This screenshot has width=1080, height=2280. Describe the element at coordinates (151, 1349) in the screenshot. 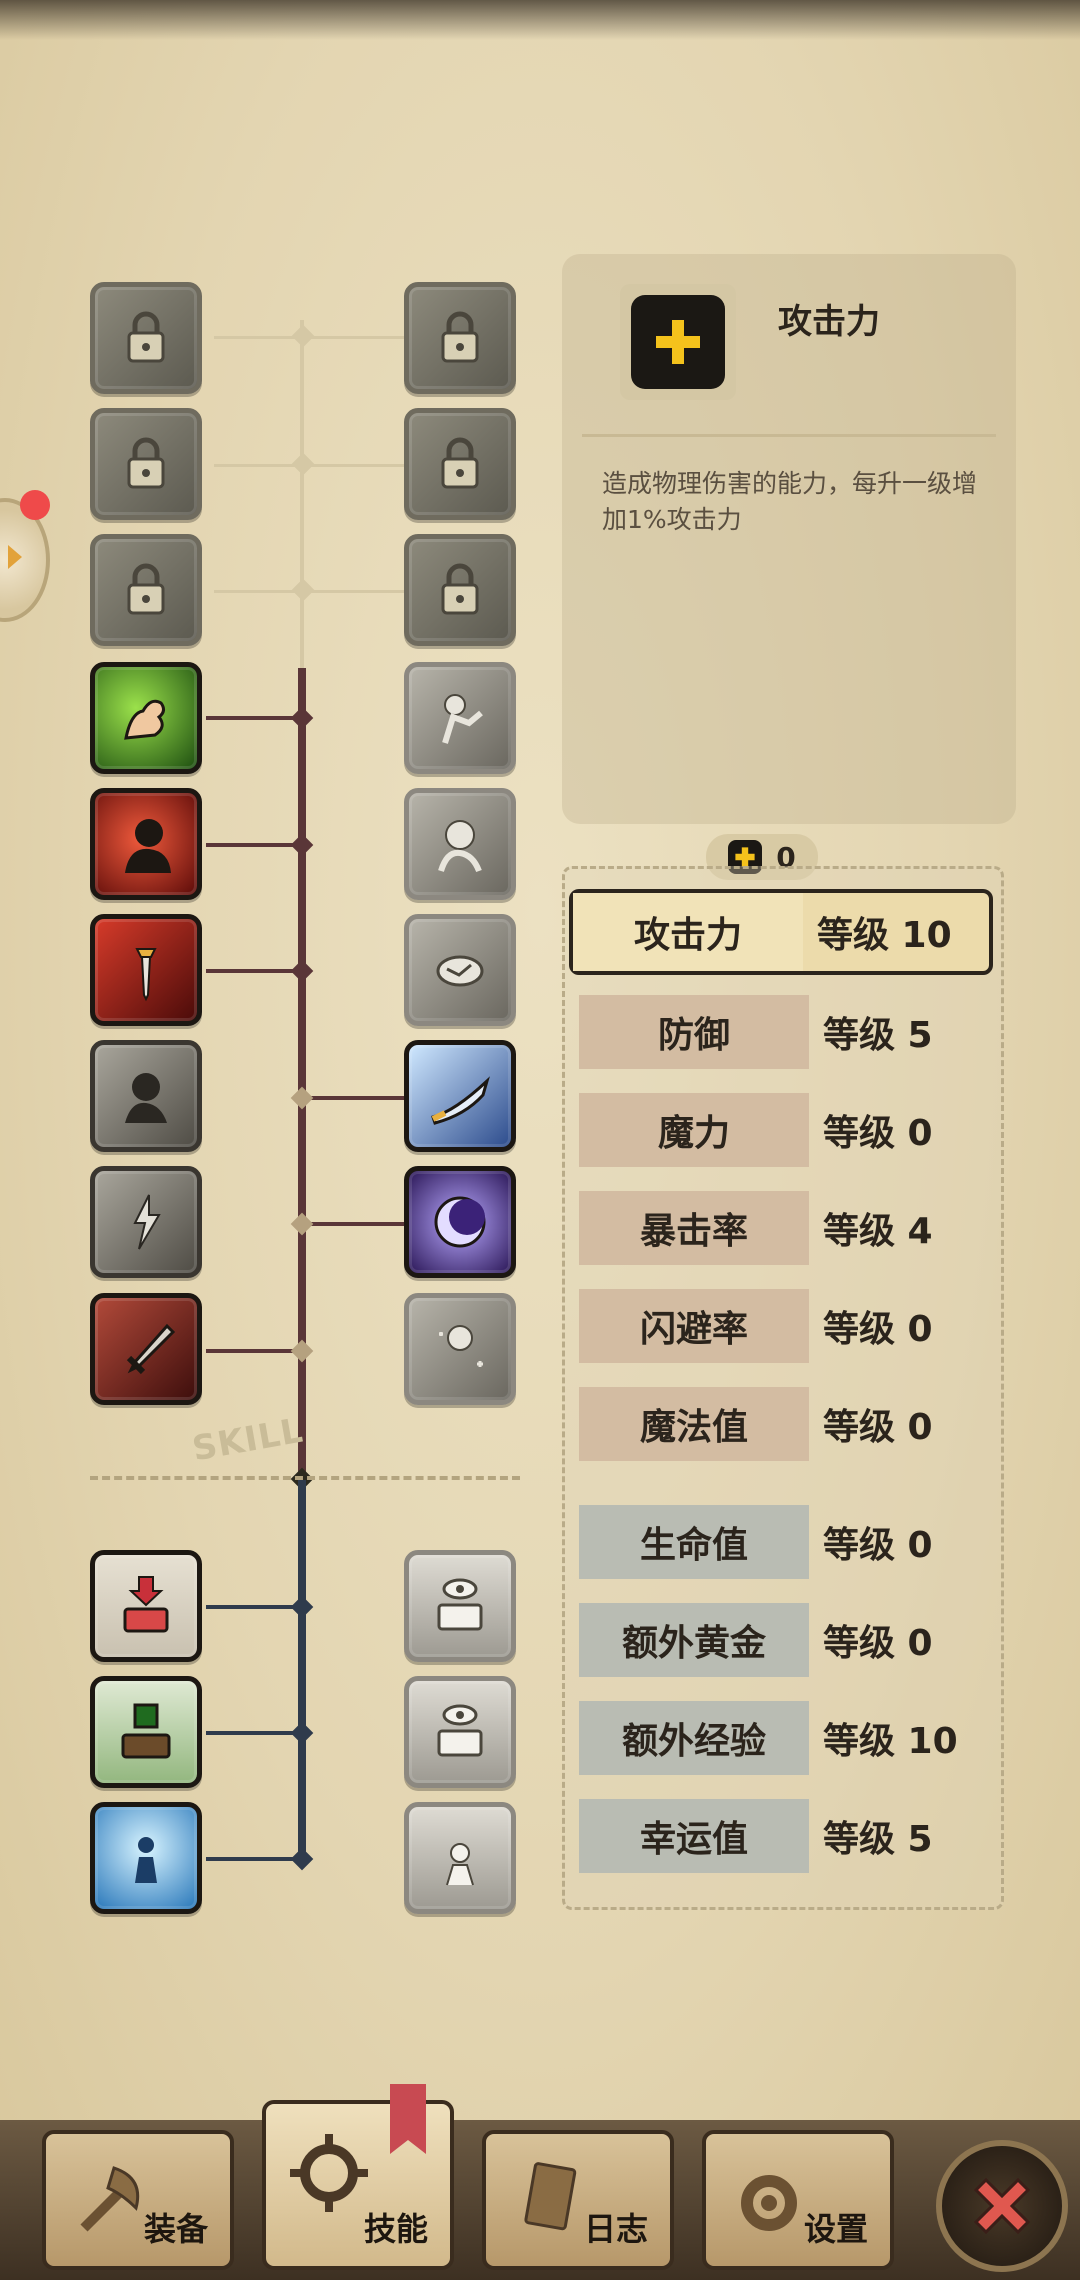

I see `sword-icon` at that location.